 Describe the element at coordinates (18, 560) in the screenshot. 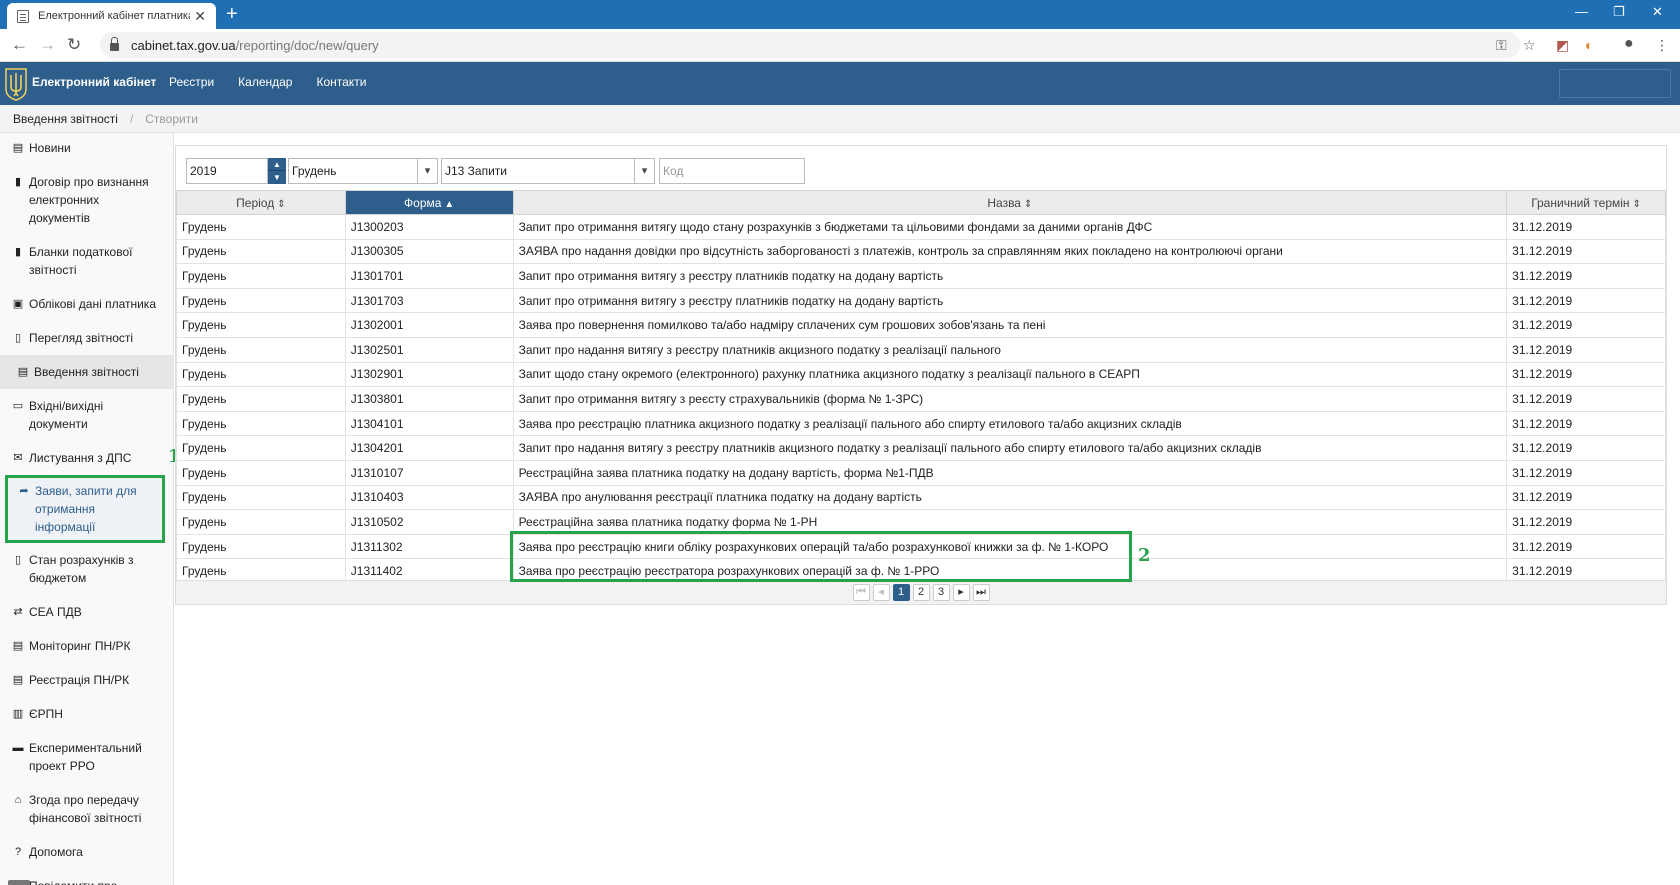

I see `file-icon: ▯` at that location.